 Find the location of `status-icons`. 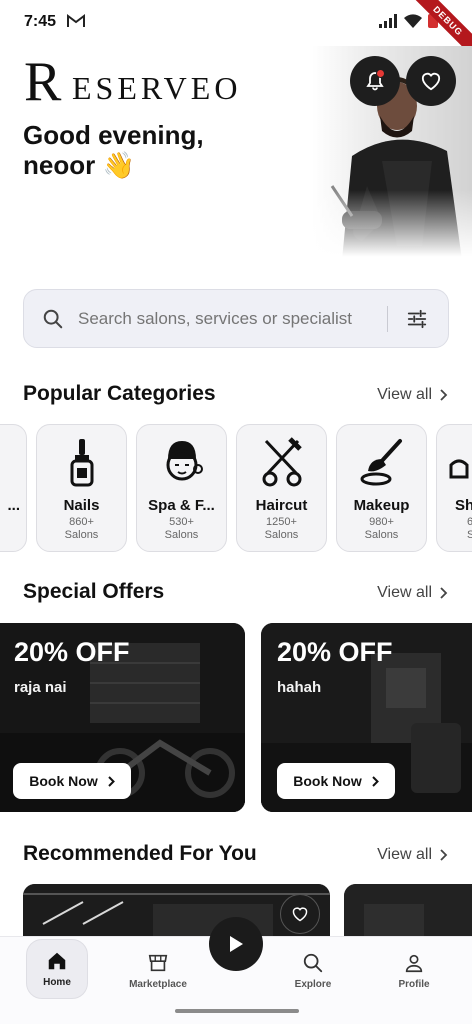

status-icons is located at coordinates (408, 21).